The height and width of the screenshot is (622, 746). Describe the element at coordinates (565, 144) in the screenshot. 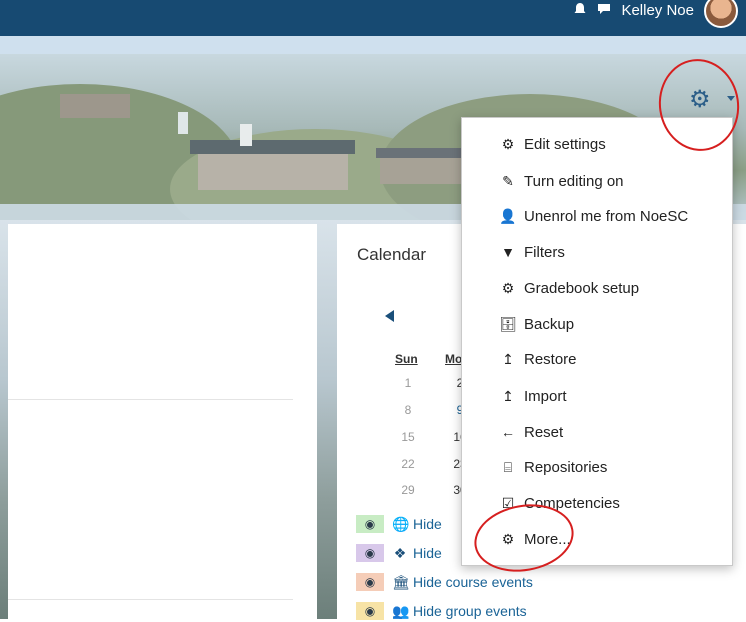

I see `menu-item-label: Edit settings` at that location.